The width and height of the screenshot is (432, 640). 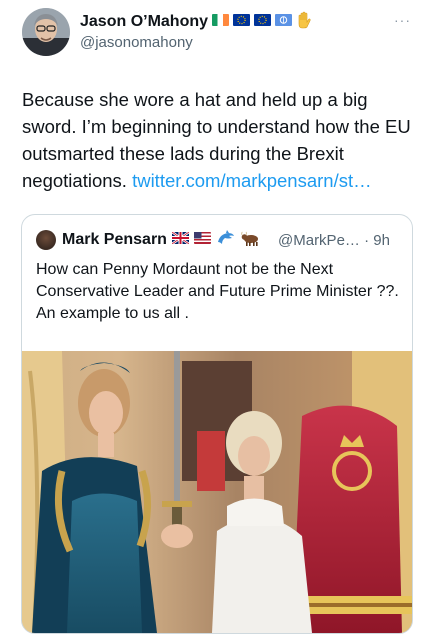 What do you see at coordinates (136, 42) in the screenshot?
I see `author-handle: @jasonomahony` at bounding box center [136, 42].